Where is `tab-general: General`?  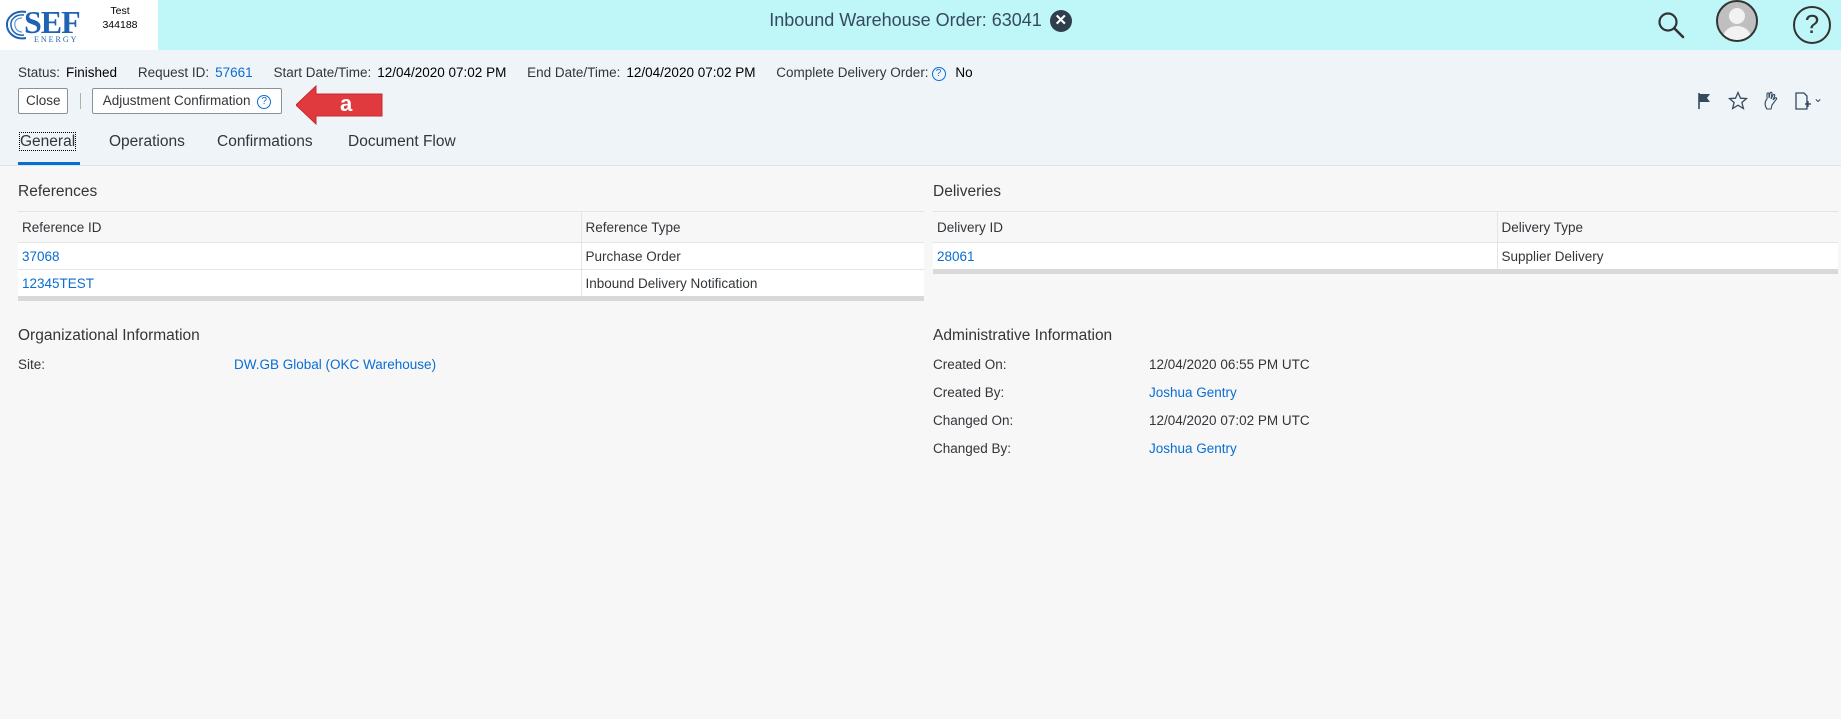 tab-general: General is located at coordinates (47, 141).